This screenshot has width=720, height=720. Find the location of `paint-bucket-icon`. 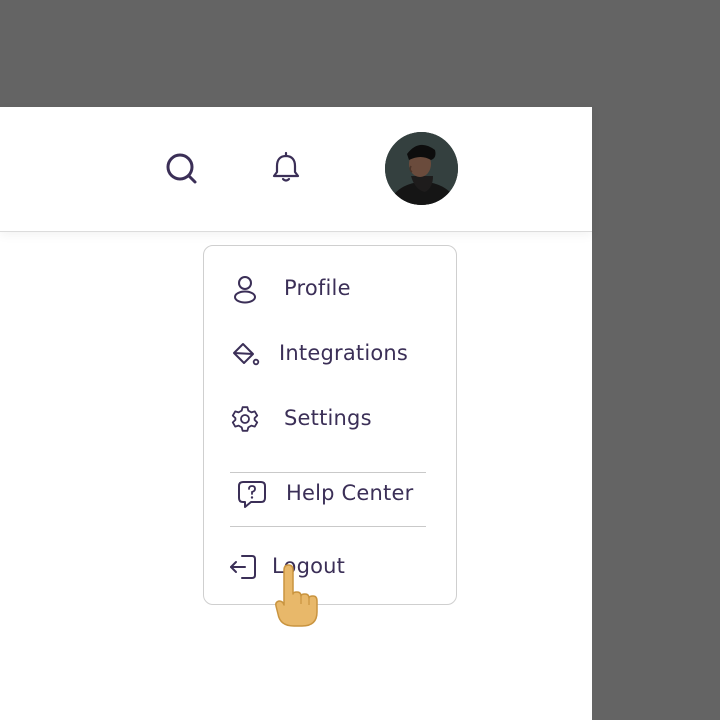

paint-bucket-icon is located at coordinates (245, 354).